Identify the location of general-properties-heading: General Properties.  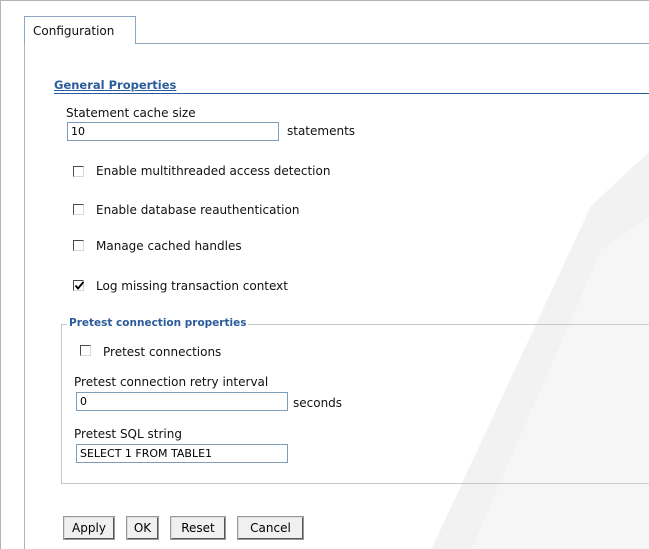
(115, 85).